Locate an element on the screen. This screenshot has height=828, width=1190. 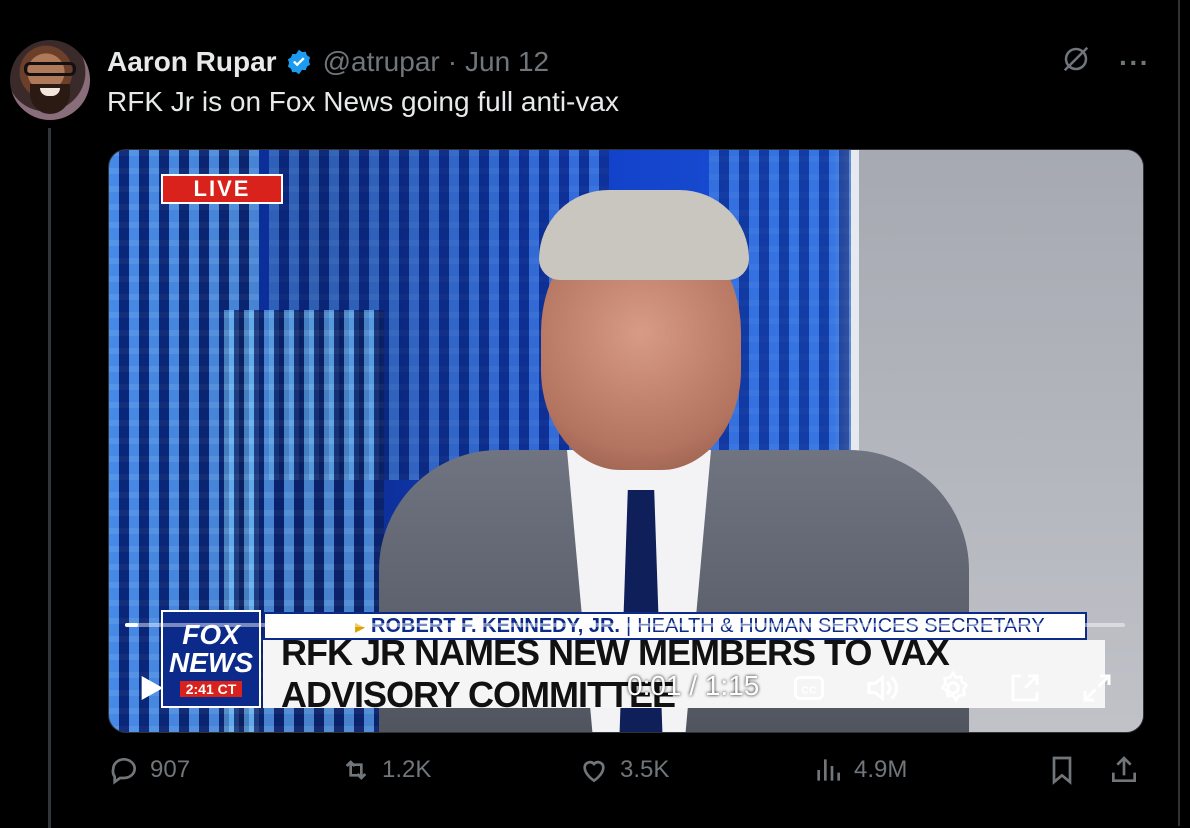
reply-button: 907 is located at coordinates (149, 770).